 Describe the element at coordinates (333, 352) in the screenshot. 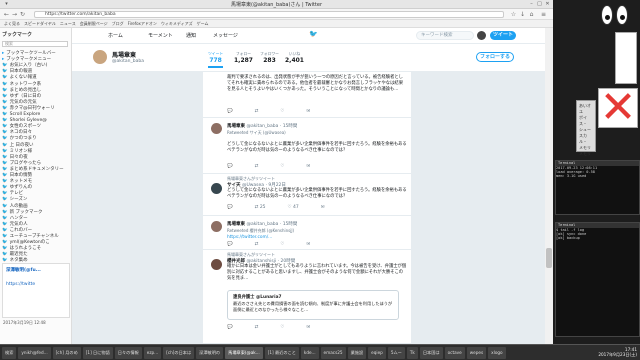

I see `taskbar-item: emacs25` at that location.